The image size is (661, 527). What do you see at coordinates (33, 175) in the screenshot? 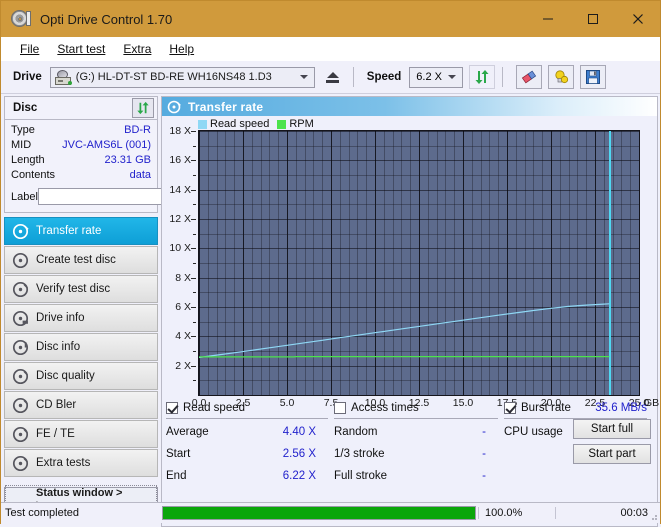
I see `disc-row-contents-key: Contents` at bounding box center [33, 175].